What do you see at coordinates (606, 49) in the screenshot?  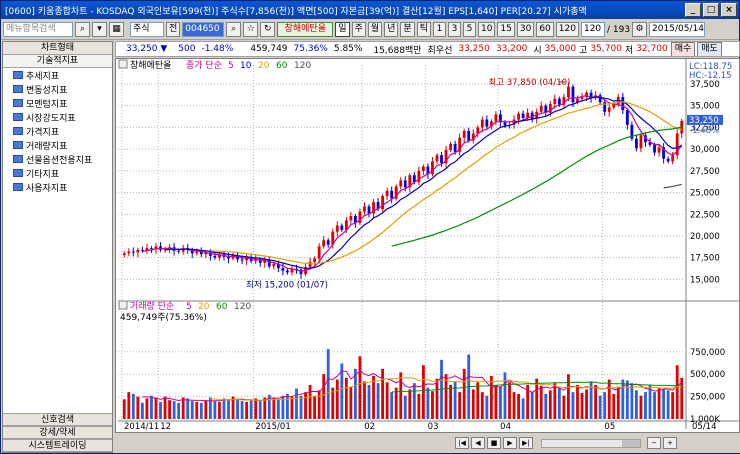 I see `high-price: 35,700` at bounding box center [606, 49].